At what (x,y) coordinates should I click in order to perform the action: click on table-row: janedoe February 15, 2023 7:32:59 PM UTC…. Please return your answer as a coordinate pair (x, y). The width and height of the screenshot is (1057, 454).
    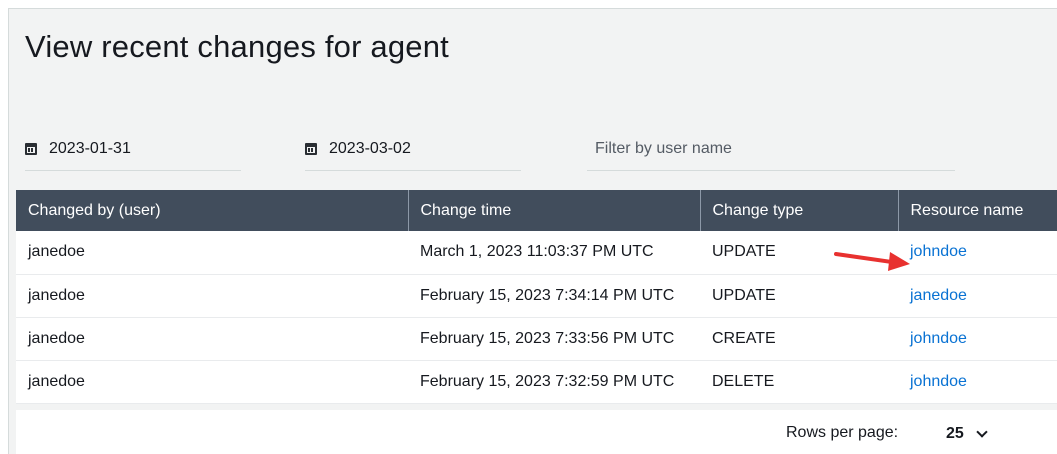
    Looking at the image, I should click on (536, 382).